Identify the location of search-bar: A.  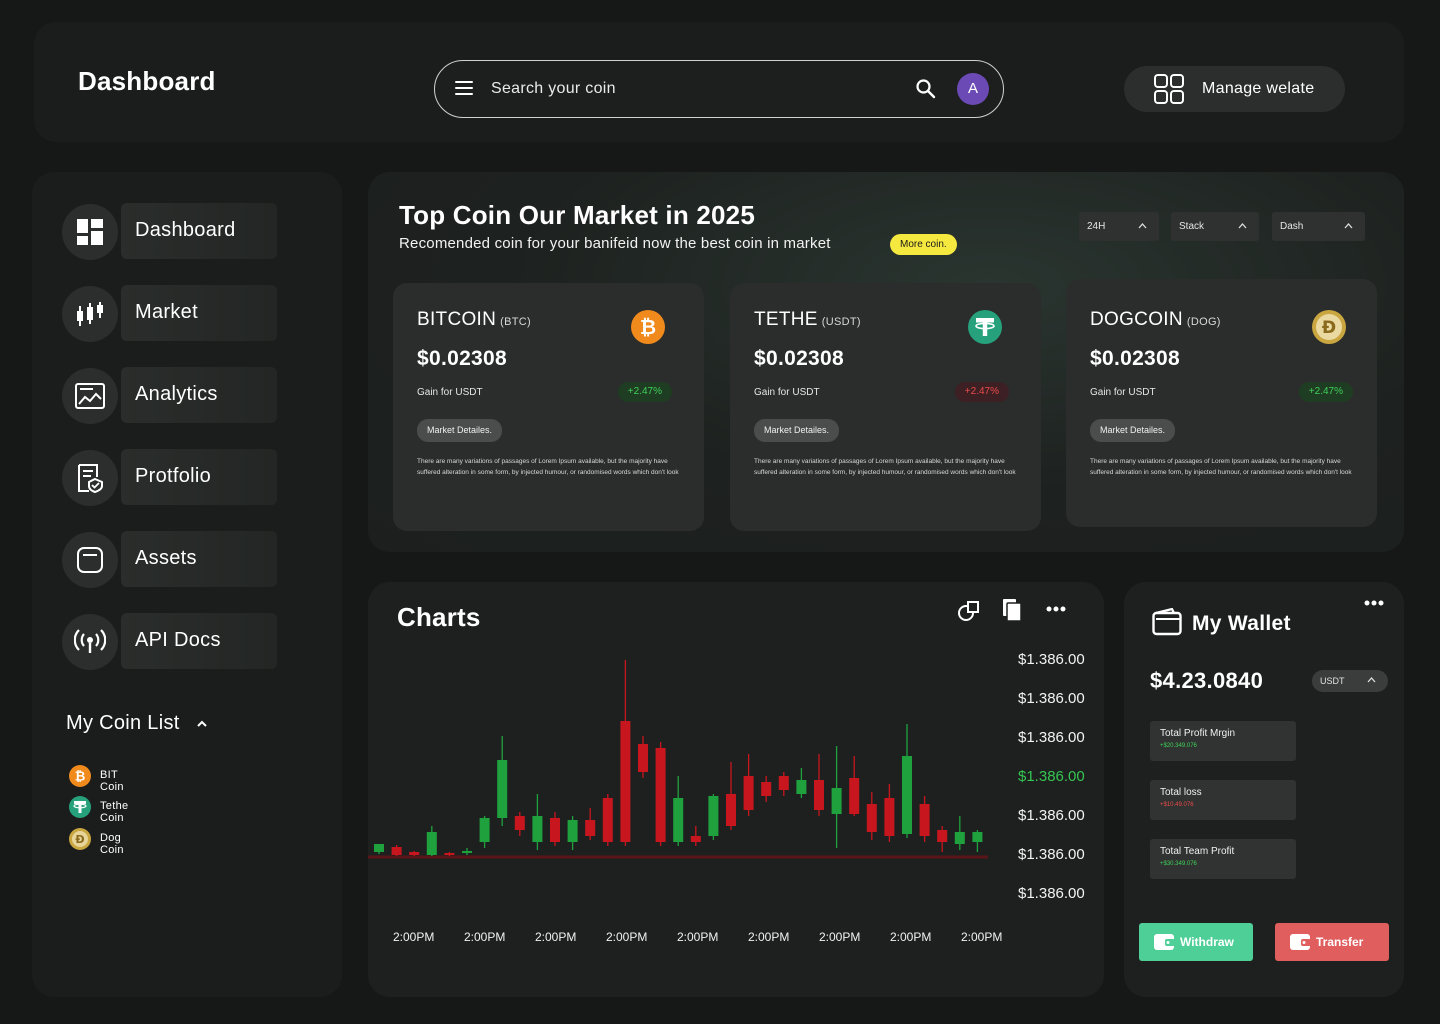
(719, 89).